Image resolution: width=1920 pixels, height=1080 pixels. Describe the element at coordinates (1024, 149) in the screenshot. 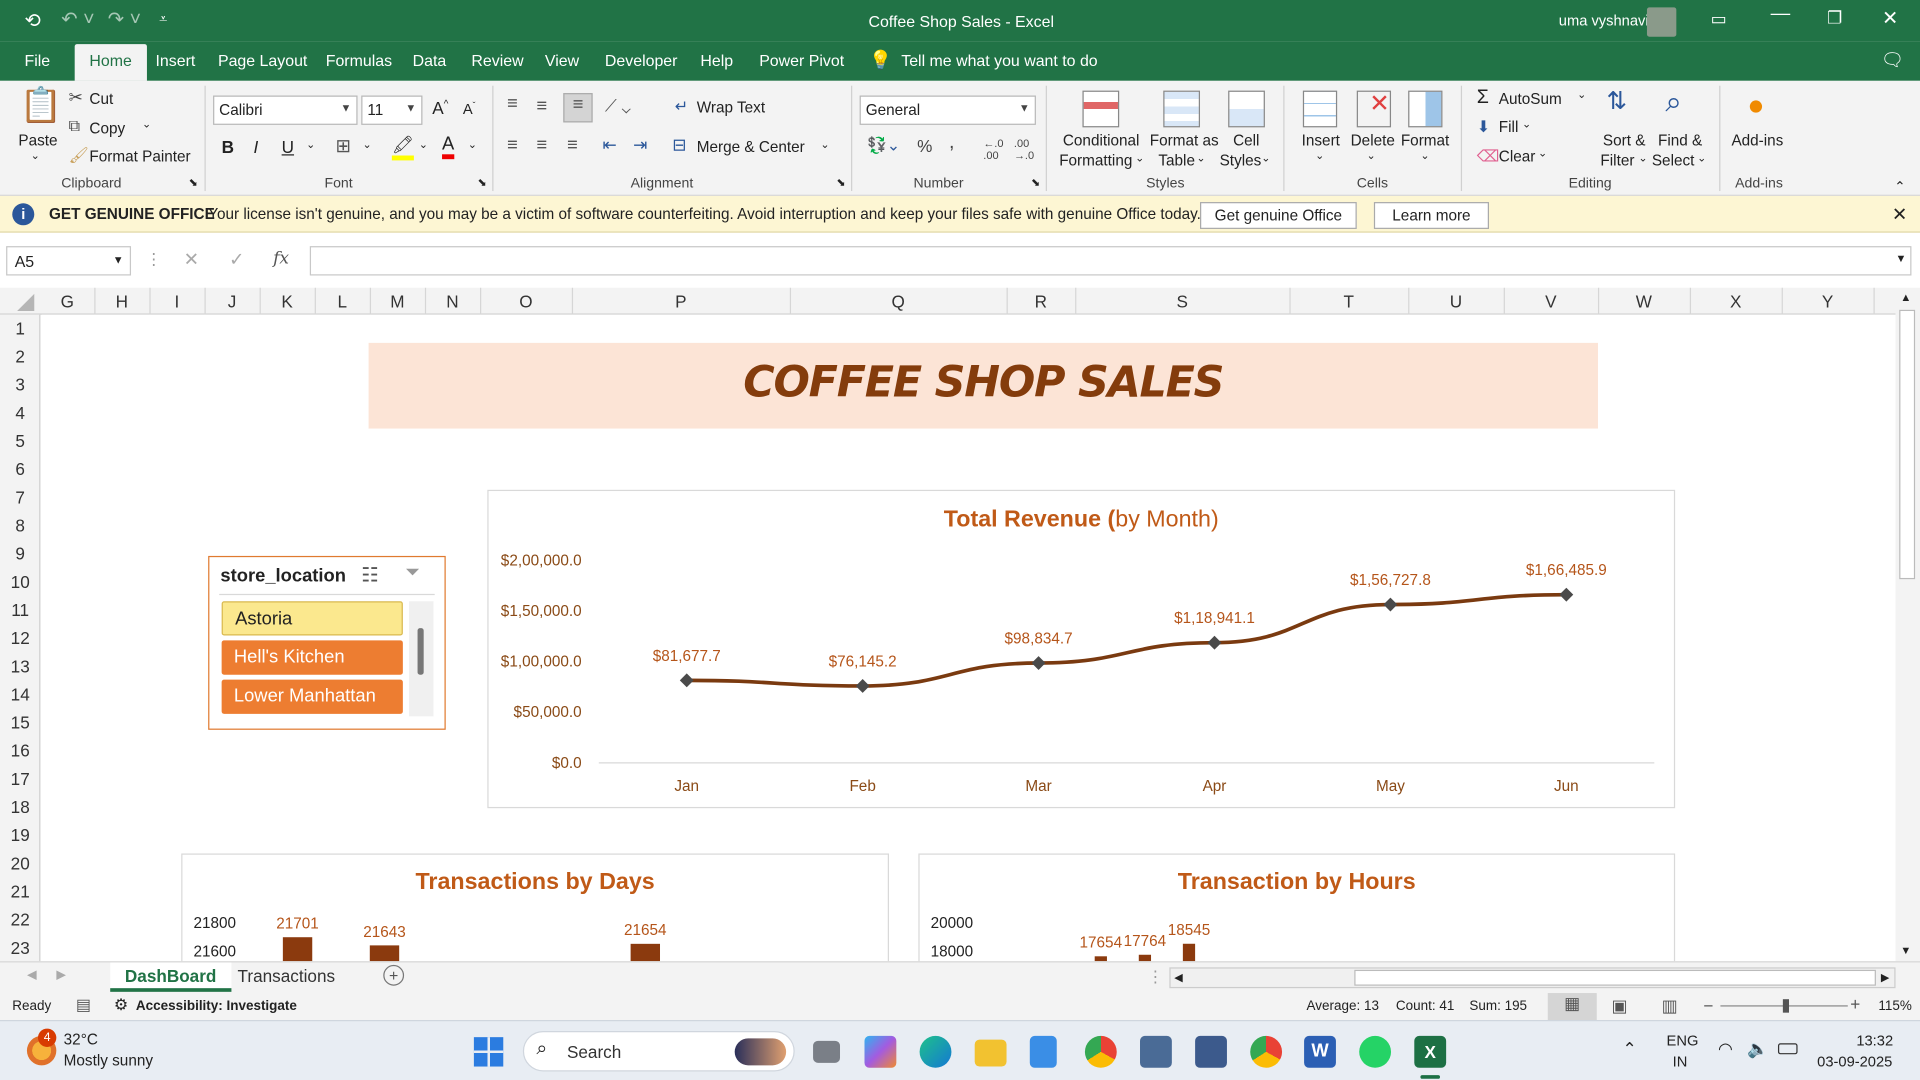

I see `decrease-decimal-icon: .00 →.0` at that location.